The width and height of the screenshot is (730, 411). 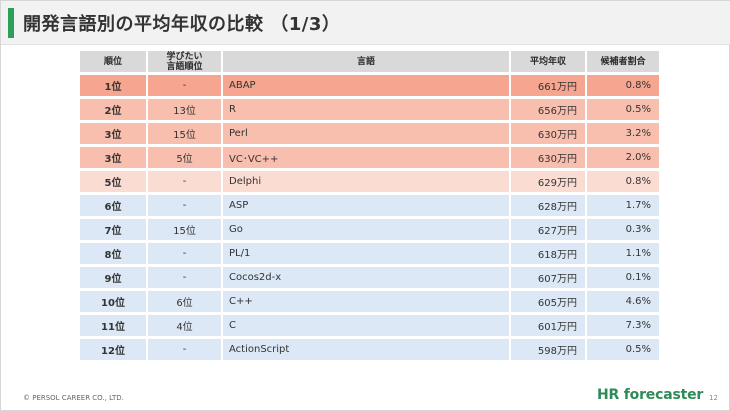 I want to click on table-row: 8位 - PL/1 618万円 1.1%, so click(x=369, y=253).